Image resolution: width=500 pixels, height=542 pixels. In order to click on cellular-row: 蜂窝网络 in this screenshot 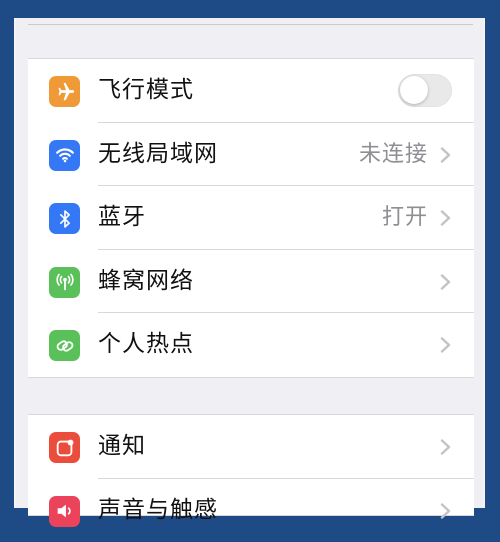, I will do `click(251, 282)`.